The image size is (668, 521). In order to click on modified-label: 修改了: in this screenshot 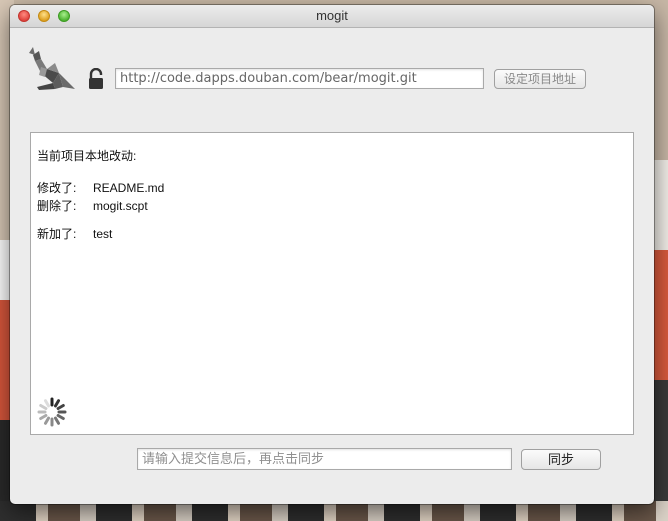, I will do `click(57, 188)`.